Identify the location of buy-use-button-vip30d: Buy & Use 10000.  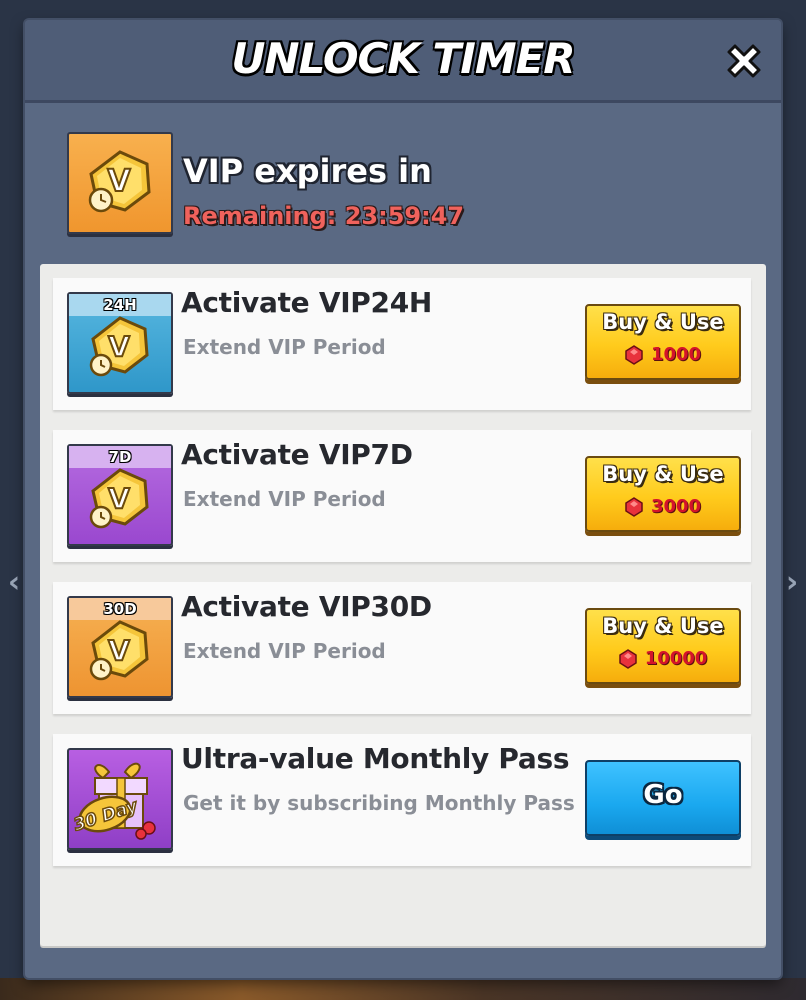
(663, 646).